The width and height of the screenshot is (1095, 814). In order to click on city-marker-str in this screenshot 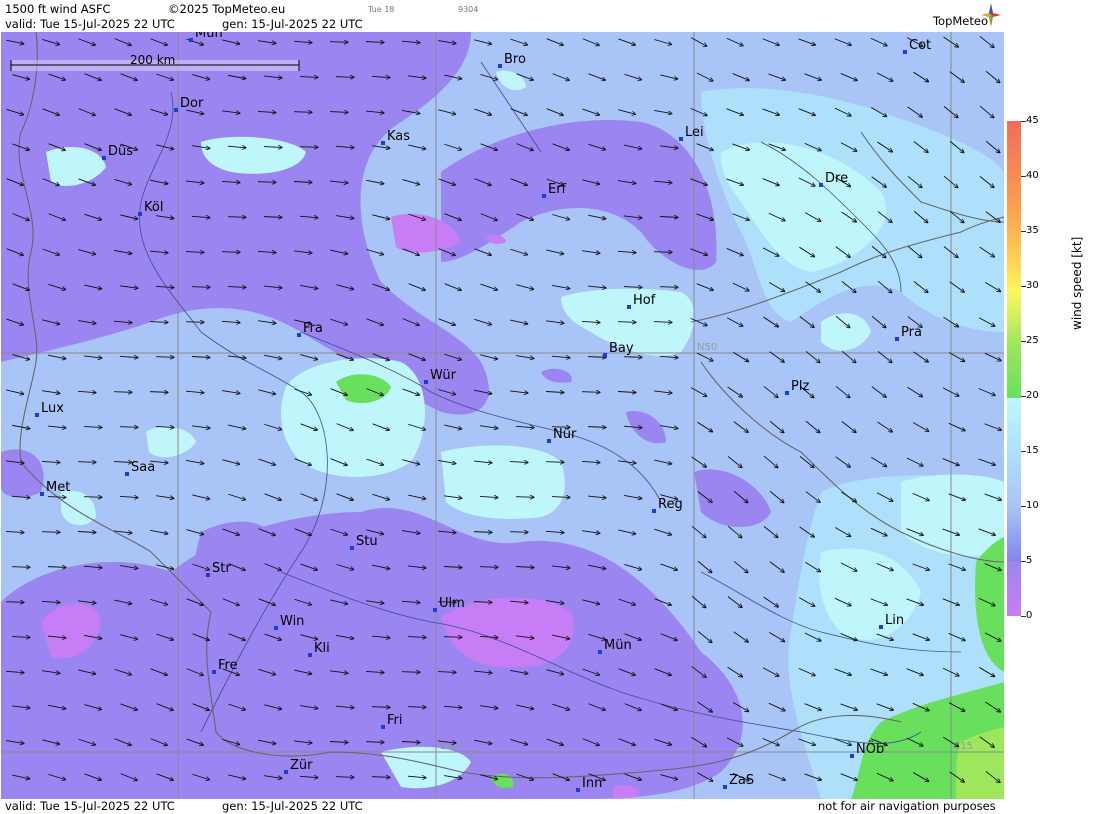, I will do `click(208, 575)`.